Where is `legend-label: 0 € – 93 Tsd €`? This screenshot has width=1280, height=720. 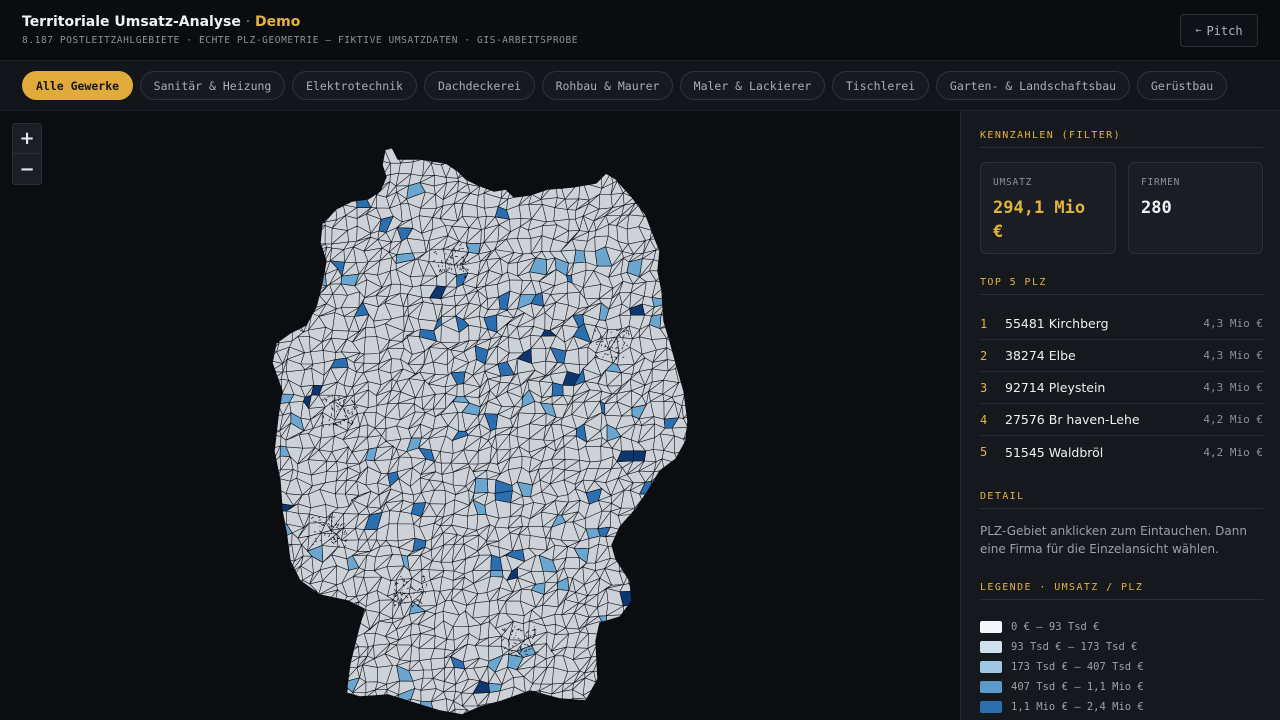 legend-label: 0 € – 93 Tsd € is located at coordinates (1055, 627).